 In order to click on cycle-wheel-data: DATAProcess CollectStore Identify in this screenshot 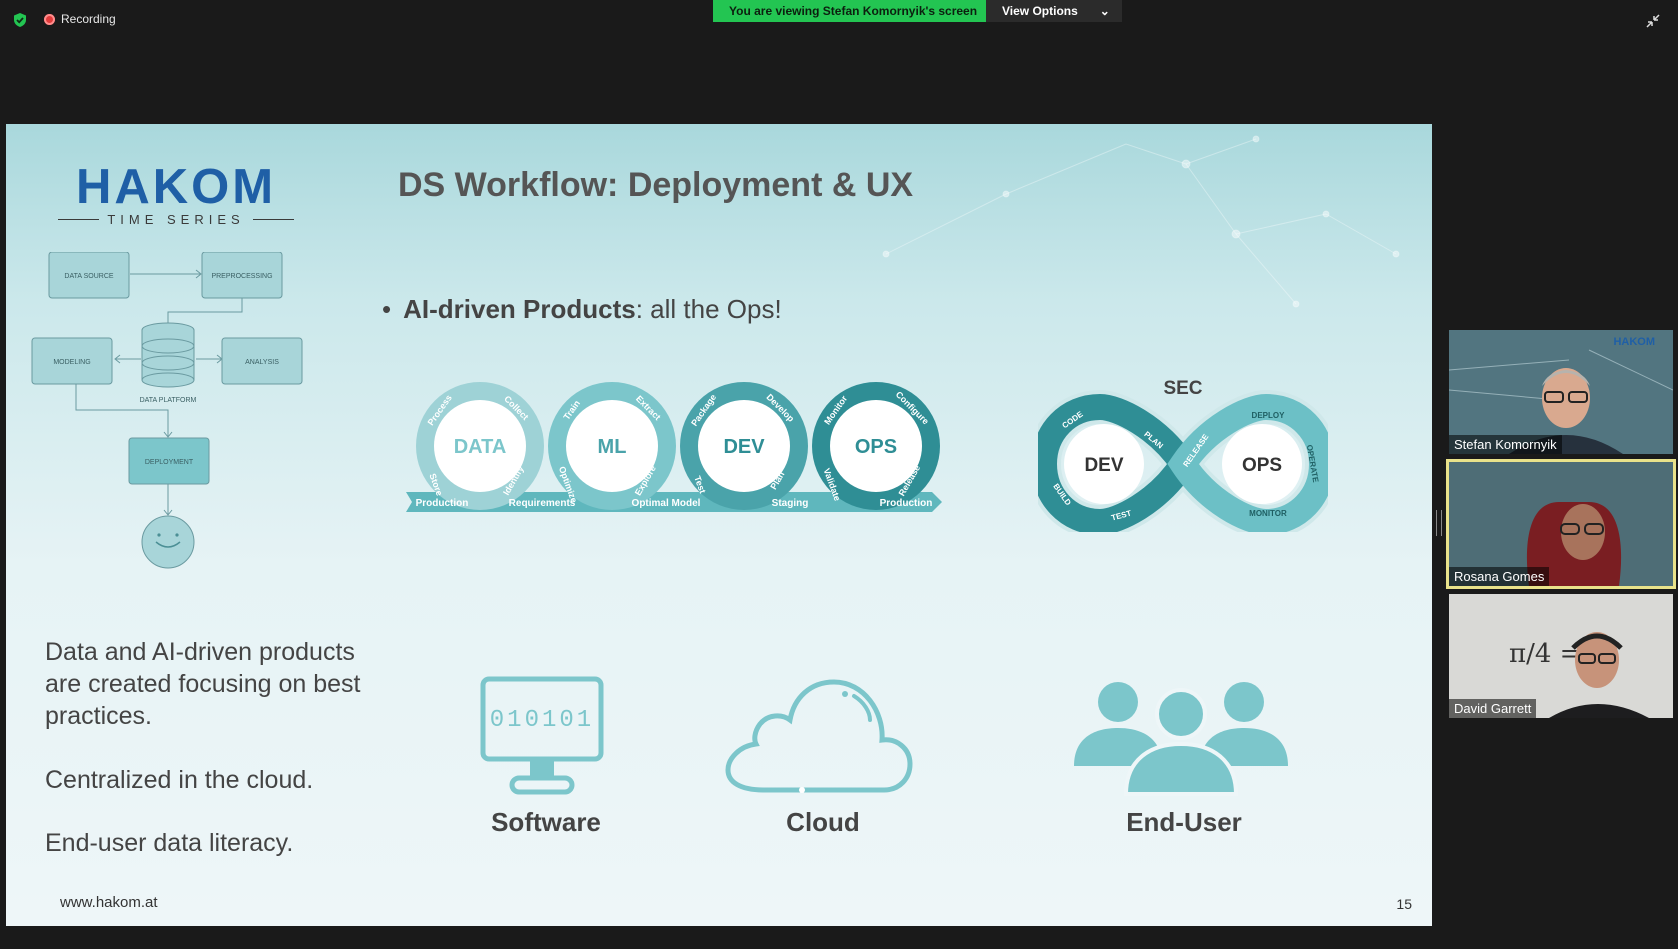, I will do `click(480, 446)`.